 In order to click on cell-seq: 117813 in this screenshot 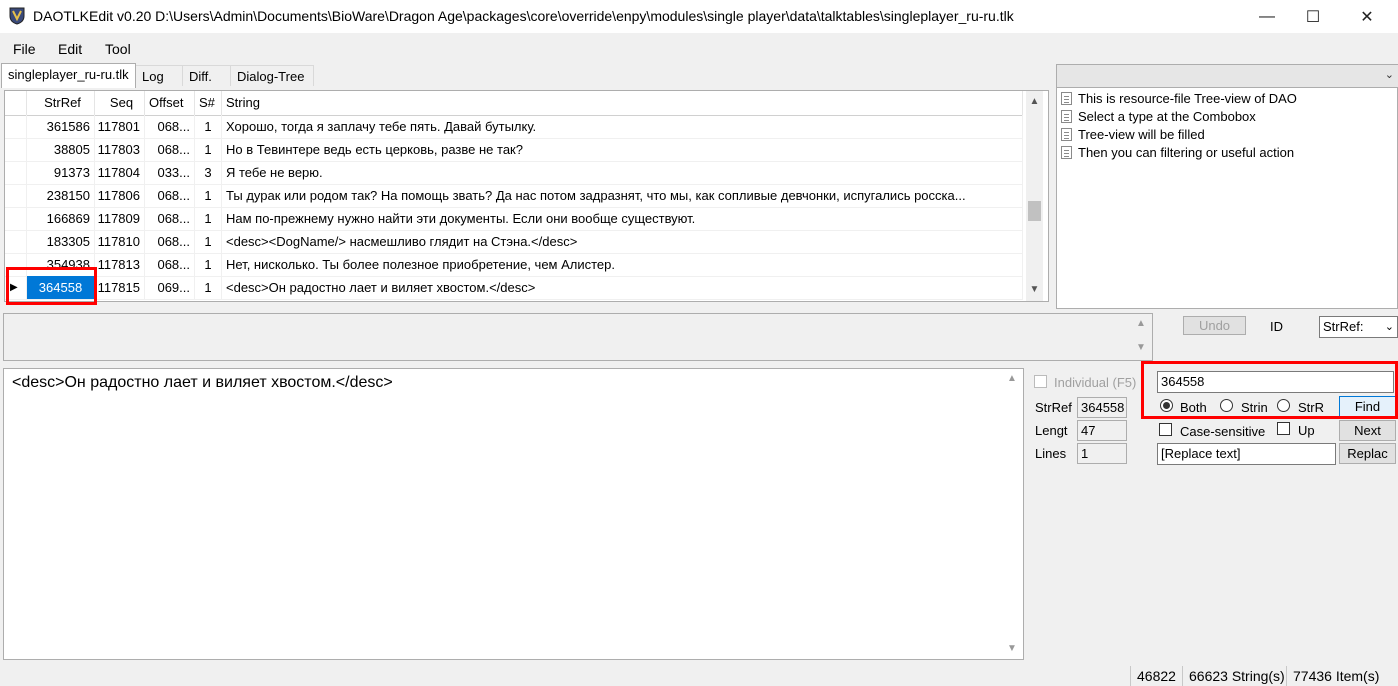, I will do `click(120, 264)`.